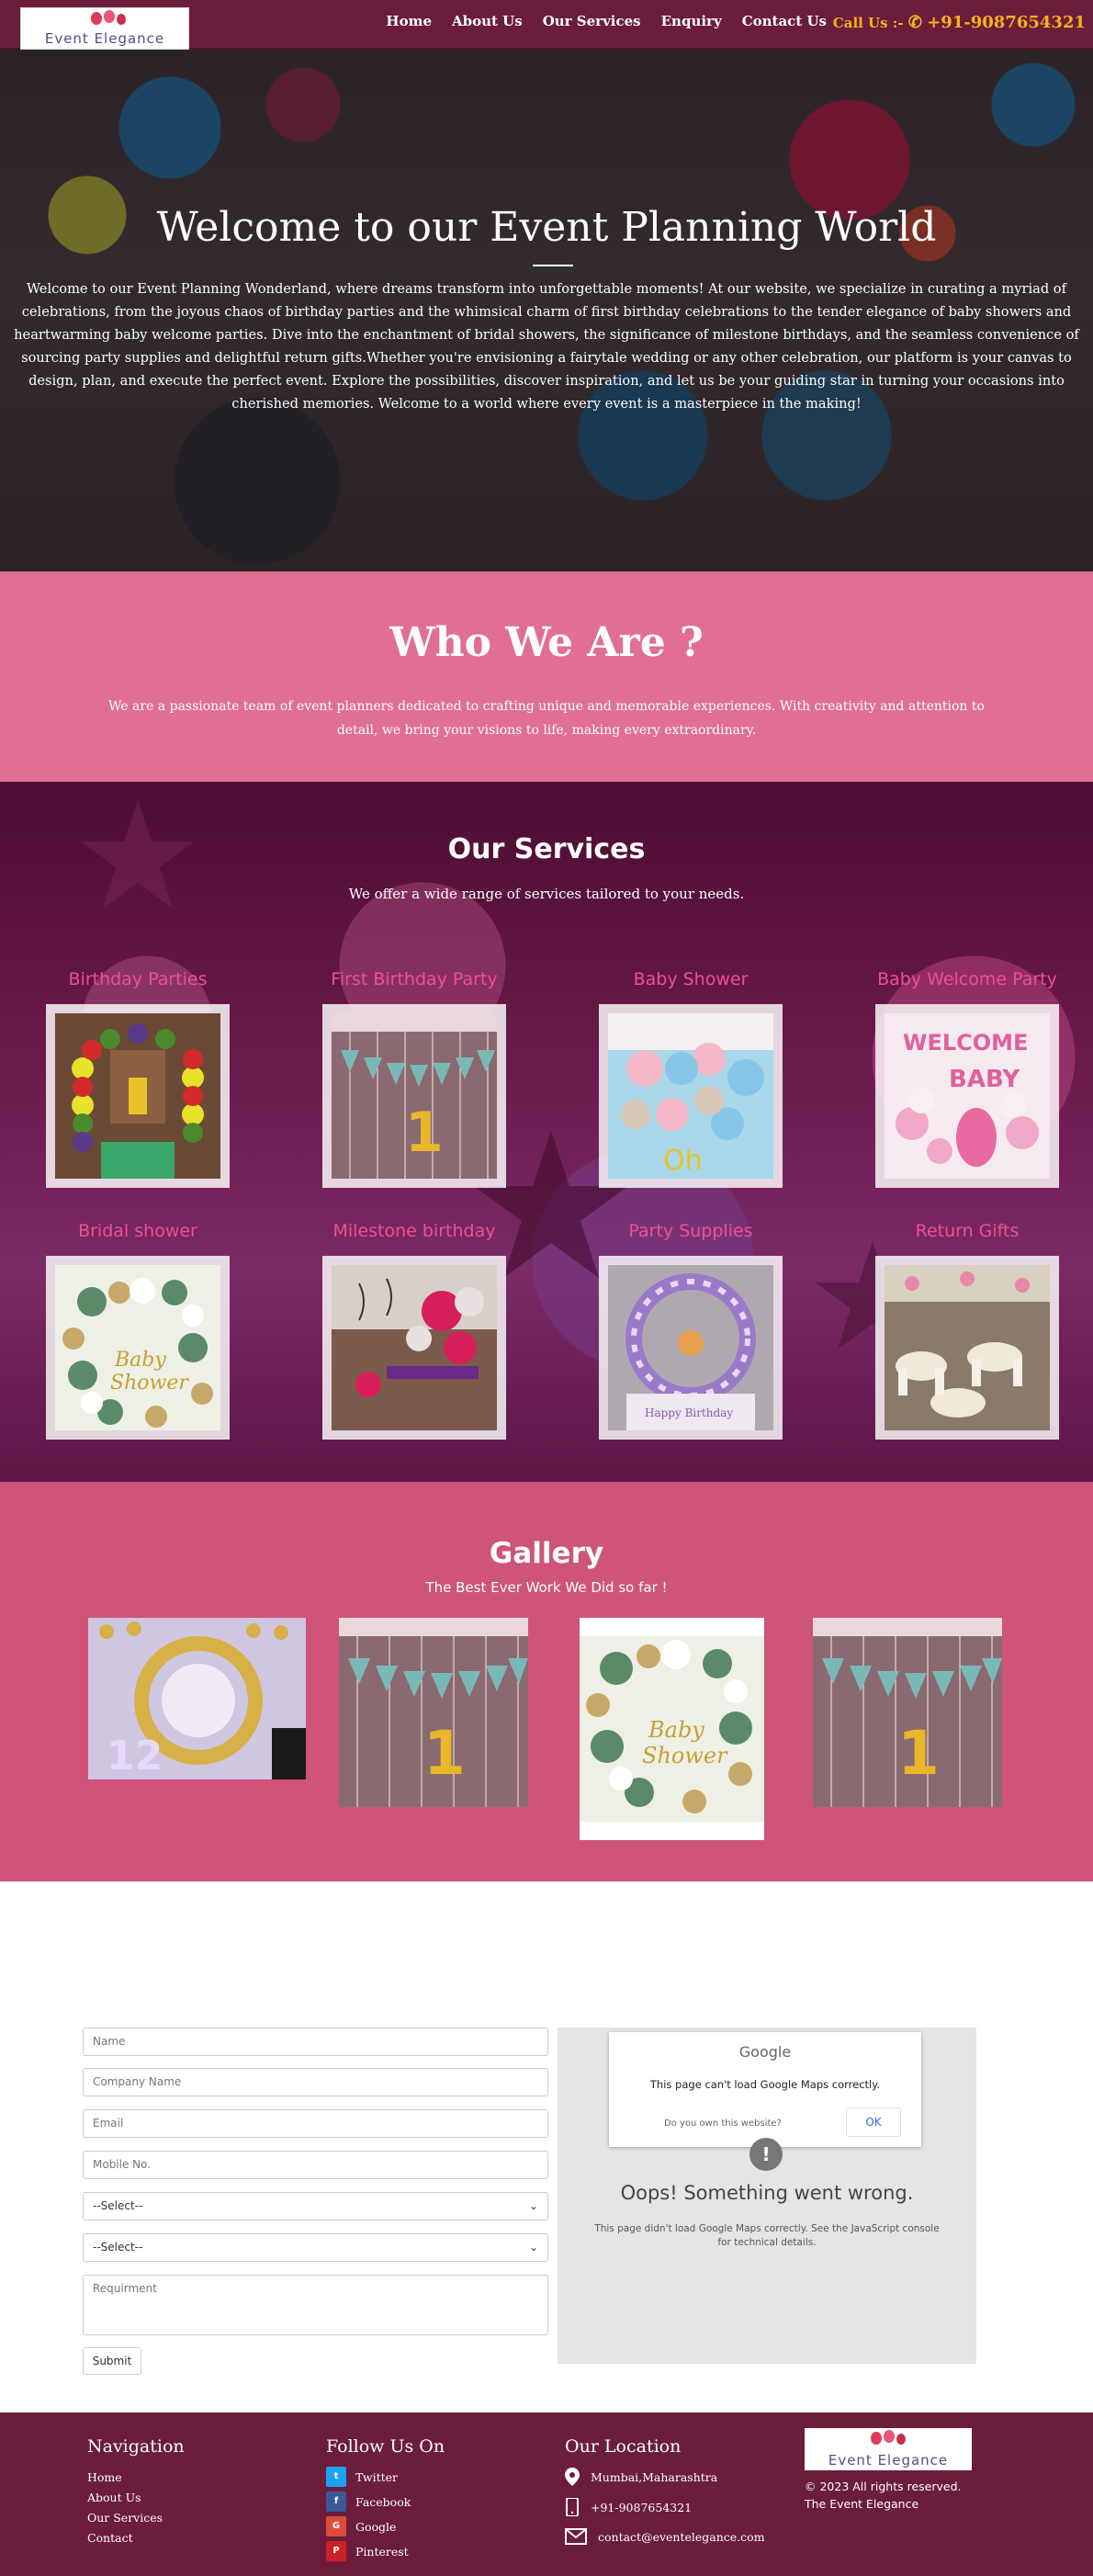  What do you see at coordinates (315, 2082) in the screenshot?
I see `company-name-field: Company Name` at bounding box center [315, 2082].